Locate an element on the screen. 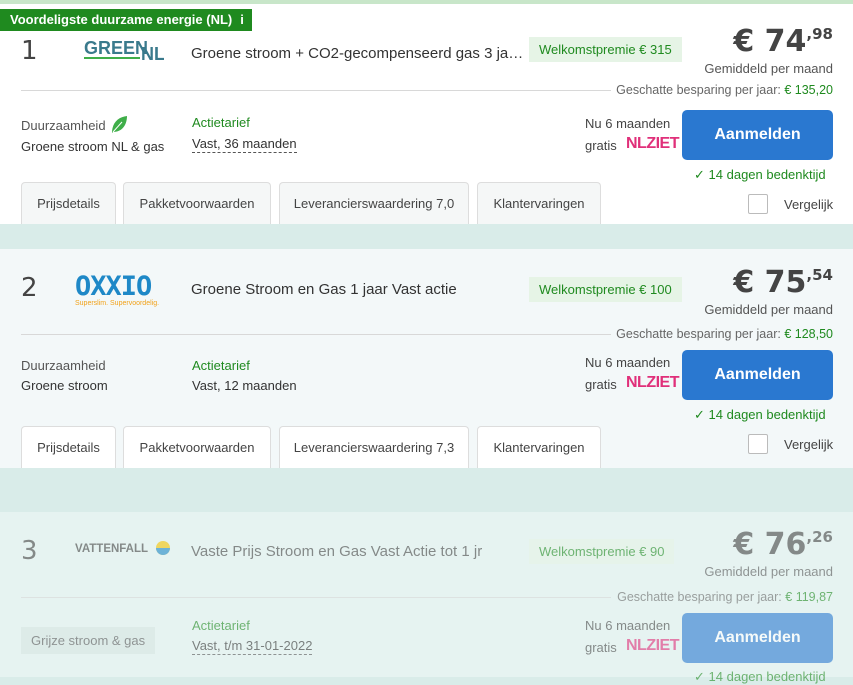 The width and height of the screenshot is (853, 685). greennl-logo: GREEN NL is located at coordinates (124, 51).